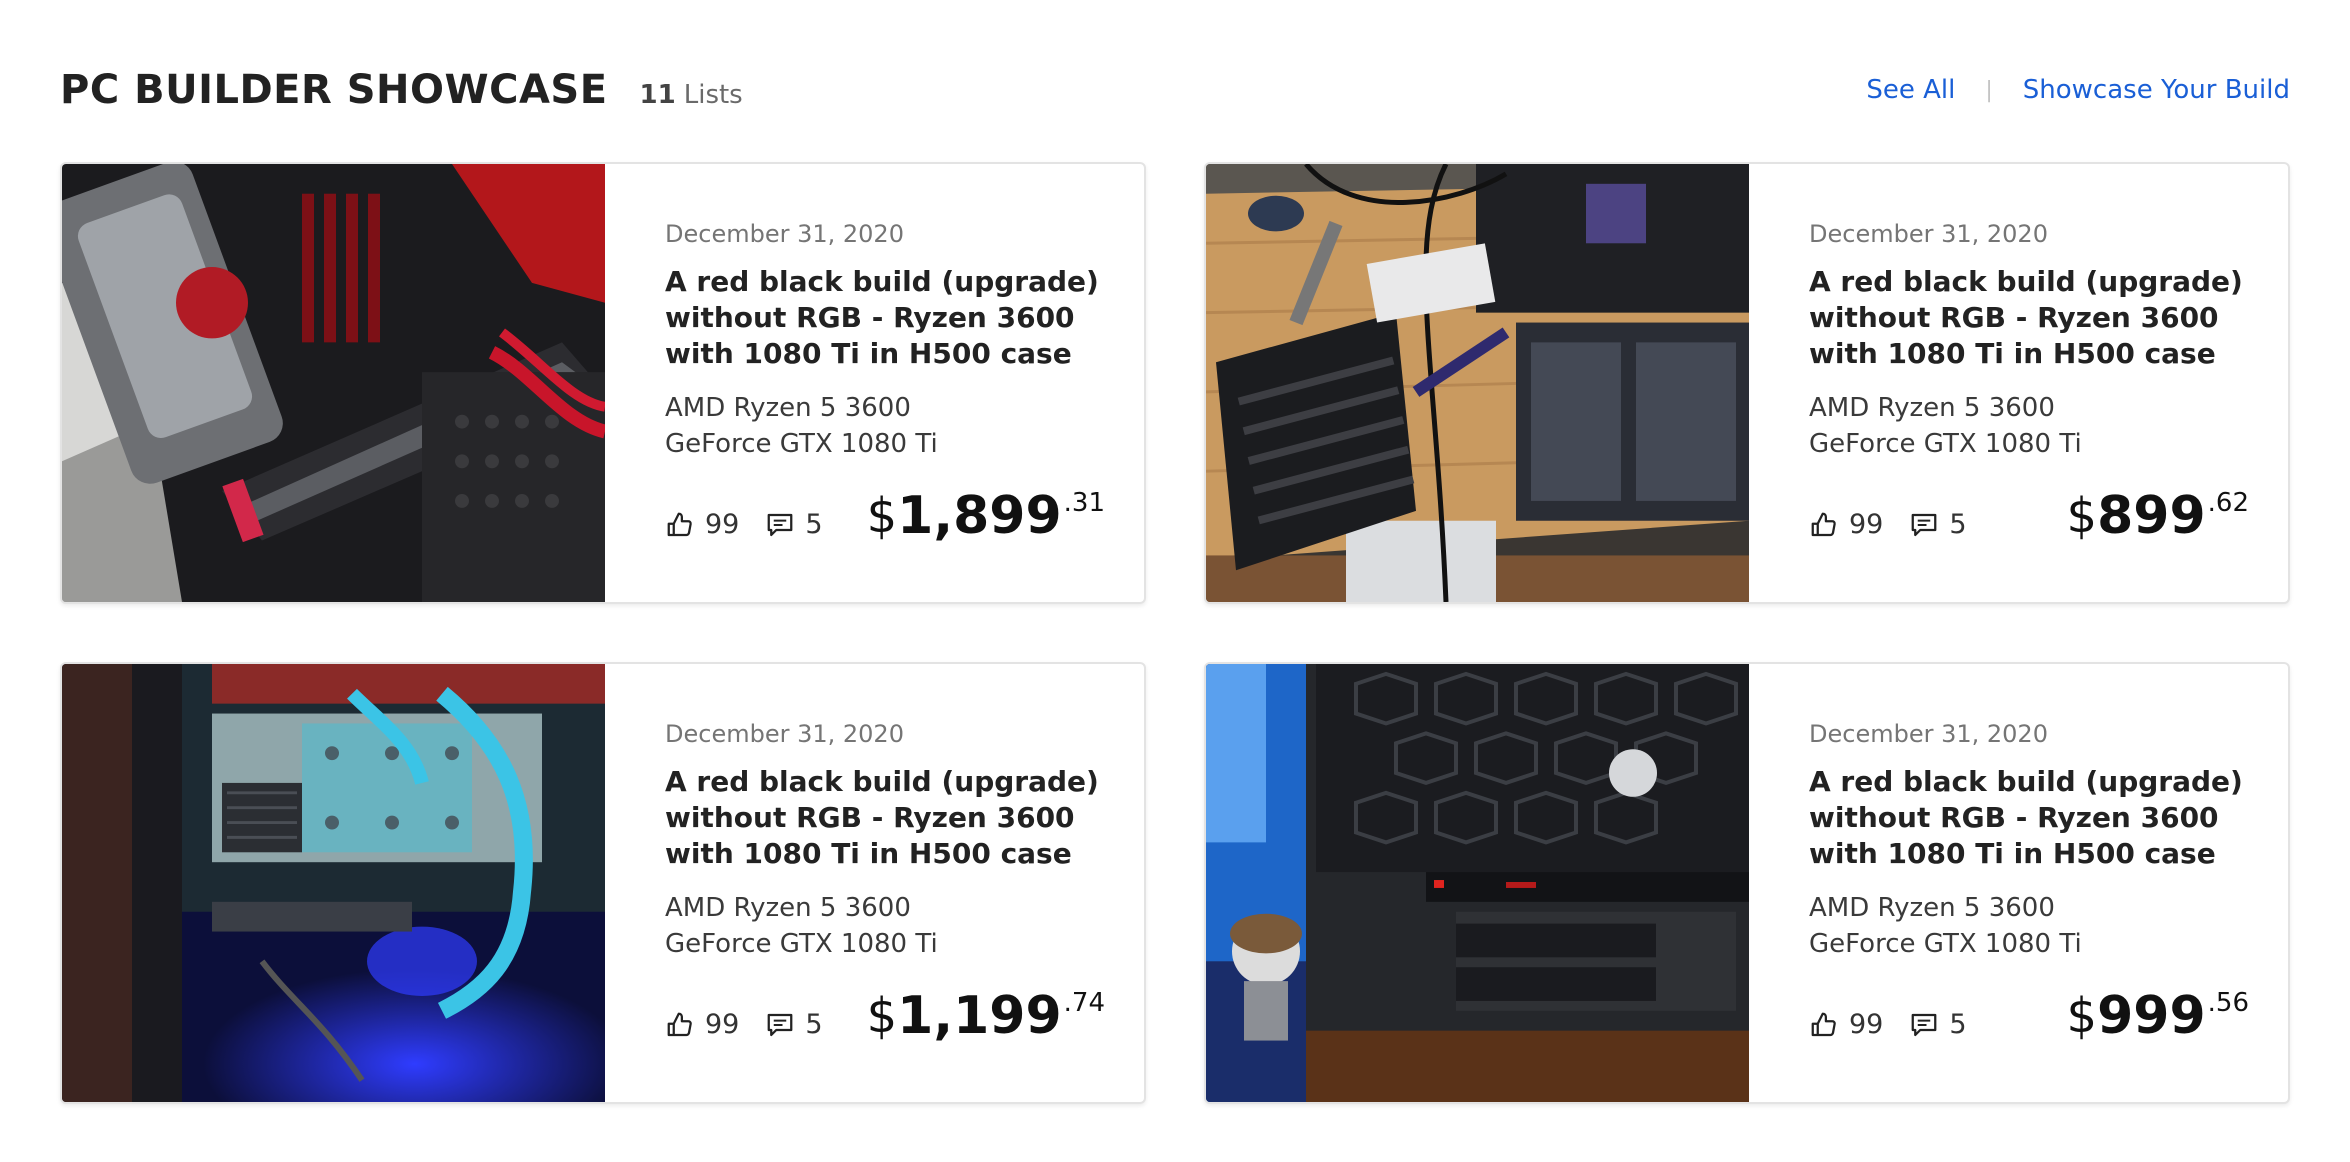 Image resolution: width=2350 pixels, height=1162 pixels. Describe the element at coordinates (1910, 90) in the screenshot. I see `see-all-link: See All` at that location.